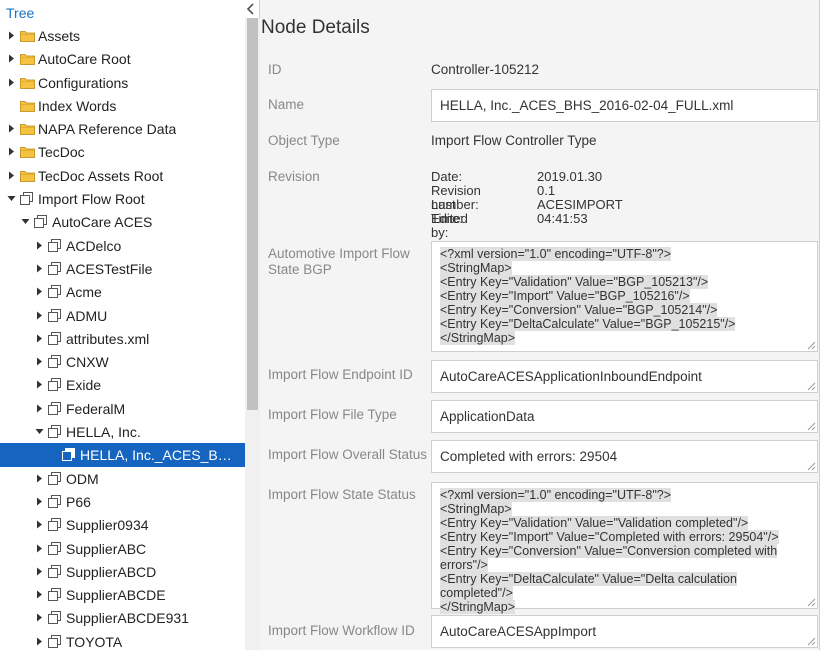 The height and width of the screenshot is (650, 820). What do you see at coordinates (111, 571) in the screenshot?
I see `tree-item-label: SupplierABCD` at bounding box center [111, 571].